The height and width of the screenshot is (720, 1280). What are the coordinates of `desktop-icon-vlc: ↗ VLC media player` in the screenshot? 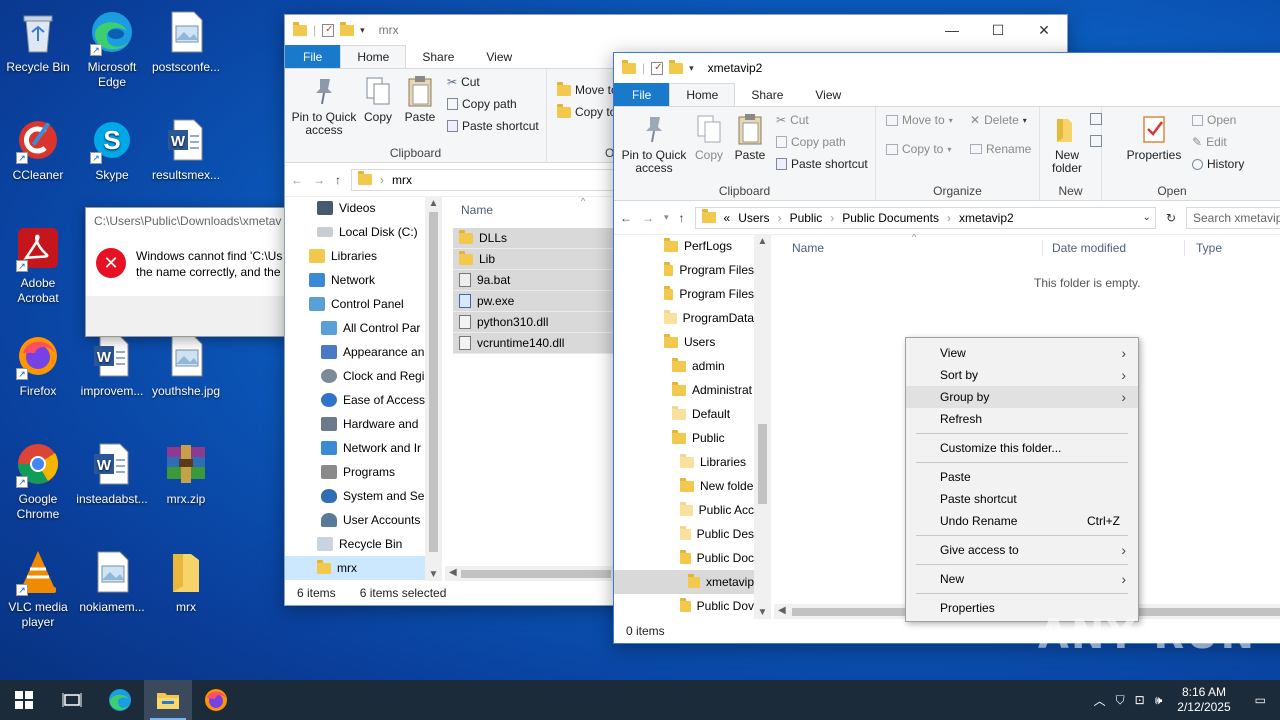 It's located at (38, 589).